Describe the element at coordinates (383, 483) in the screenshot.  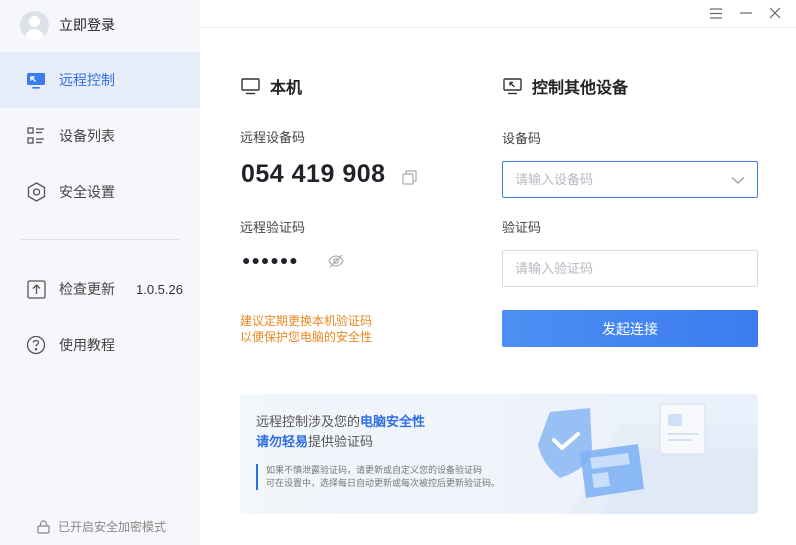
I see `banner-note-line2: 可在设置中，选择每日自动更新或每次被控后更新验证码。` at that location.